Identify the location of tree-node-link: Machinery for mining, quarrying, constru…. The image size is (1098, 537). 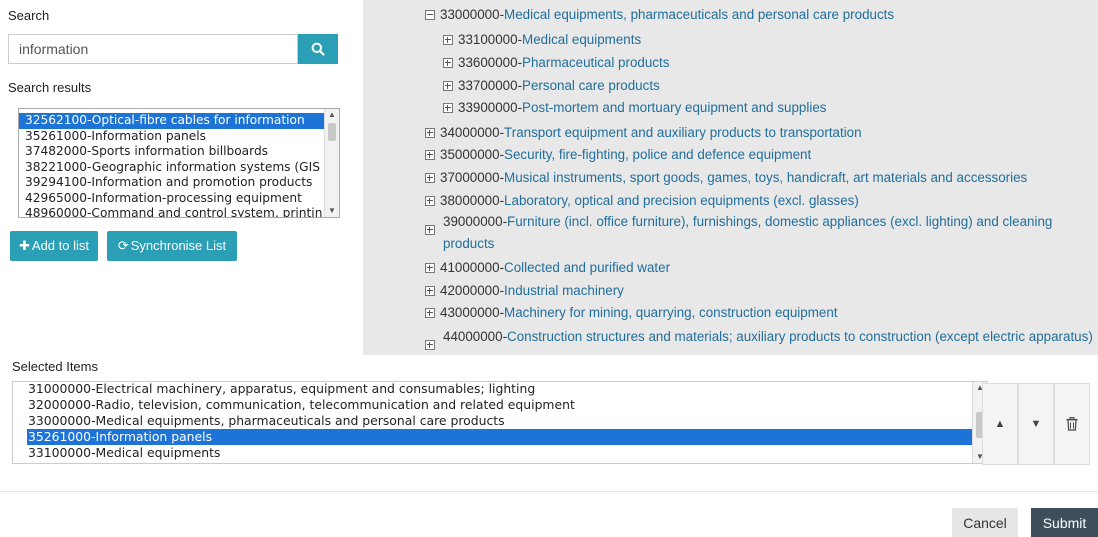
(670, 312).